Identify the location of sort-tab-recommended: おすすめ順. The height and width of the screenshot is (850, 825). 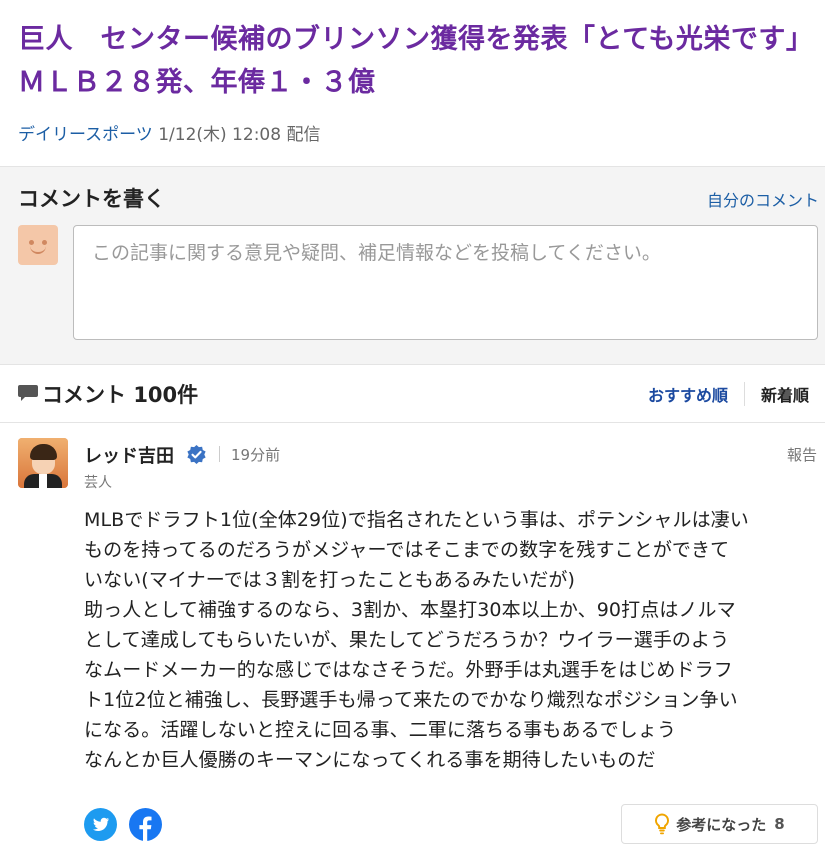
(688, 394).